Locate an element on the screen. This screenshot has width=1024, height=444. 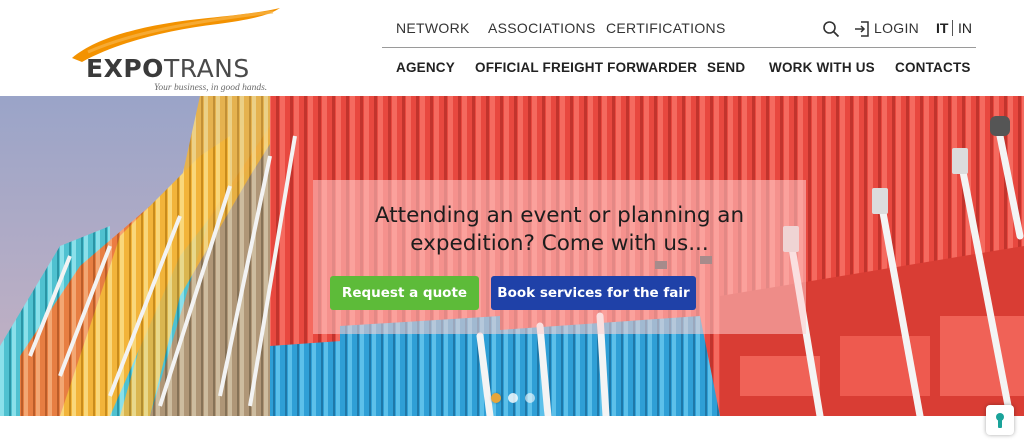
login-link: LOGIN is located at coordinates (896, 28).